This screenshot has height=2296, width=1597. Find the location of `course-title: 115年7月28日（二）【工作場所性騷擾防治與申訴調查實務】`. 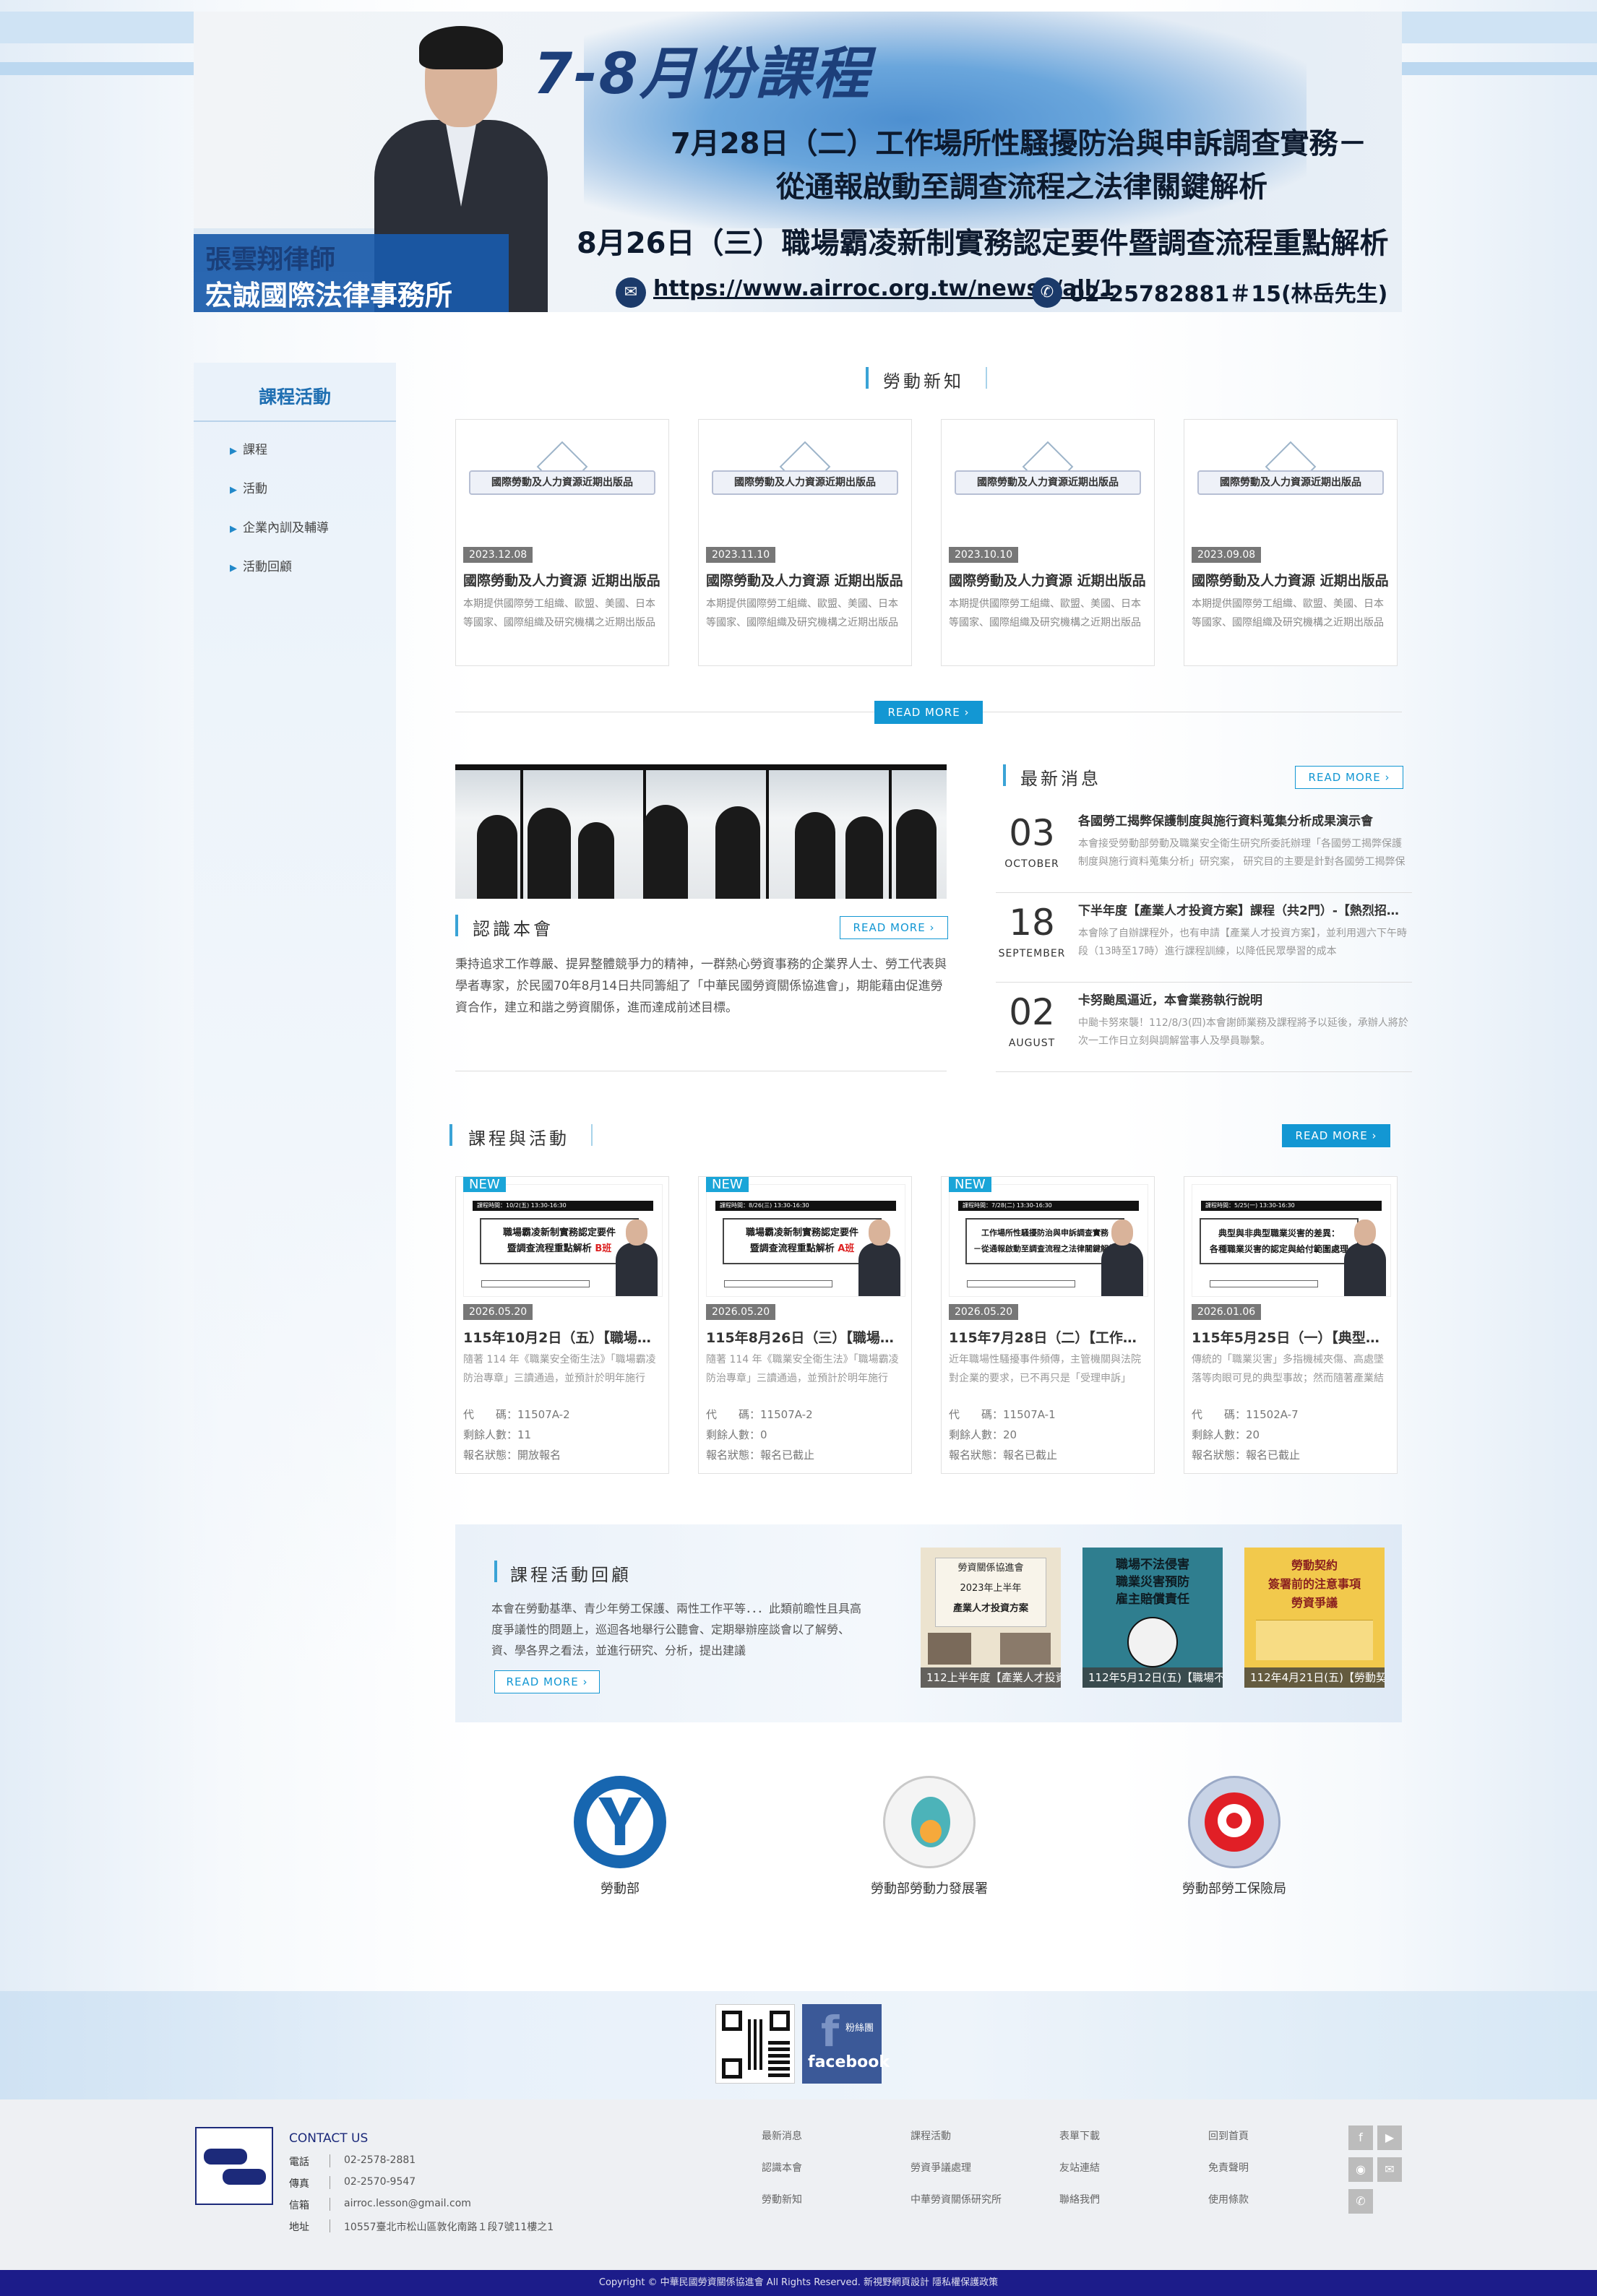

course-title: 115年7月28日（二）【工作場所性騷擾防治與申訴調查實務】 is located at coordinates (1048, 1338).